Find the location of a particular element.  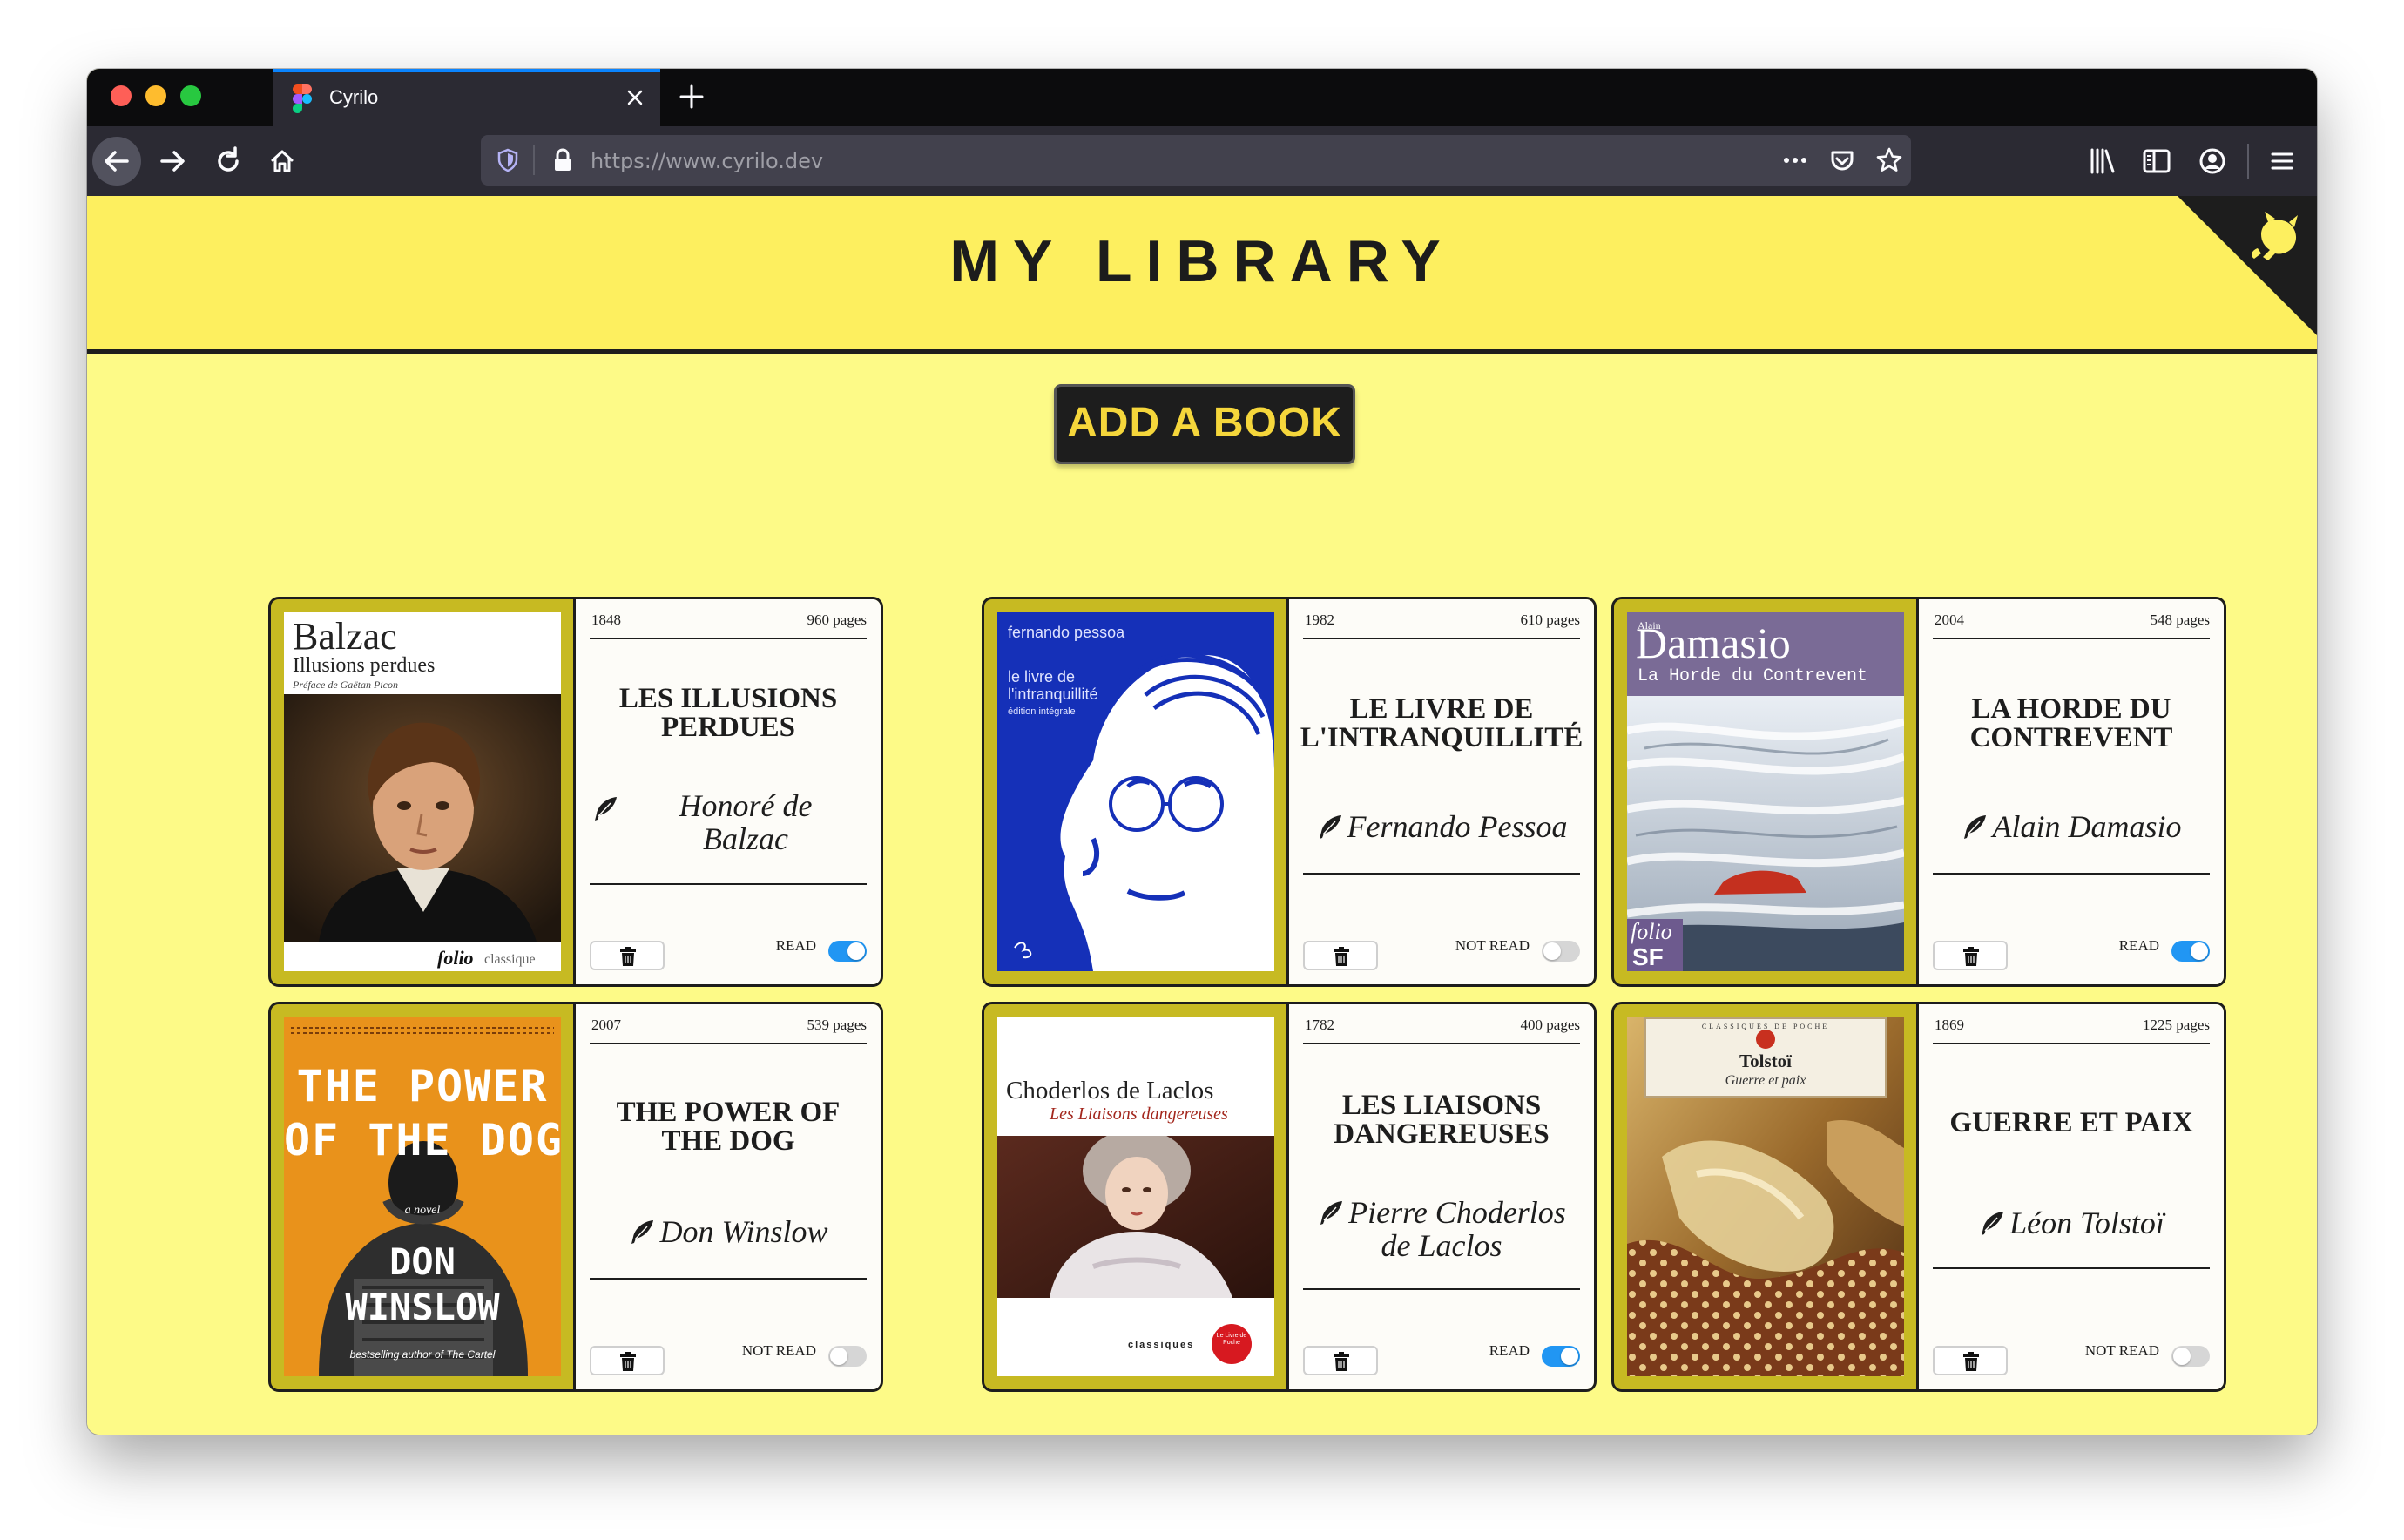

more-icon is located at coordinates (1795, 160).